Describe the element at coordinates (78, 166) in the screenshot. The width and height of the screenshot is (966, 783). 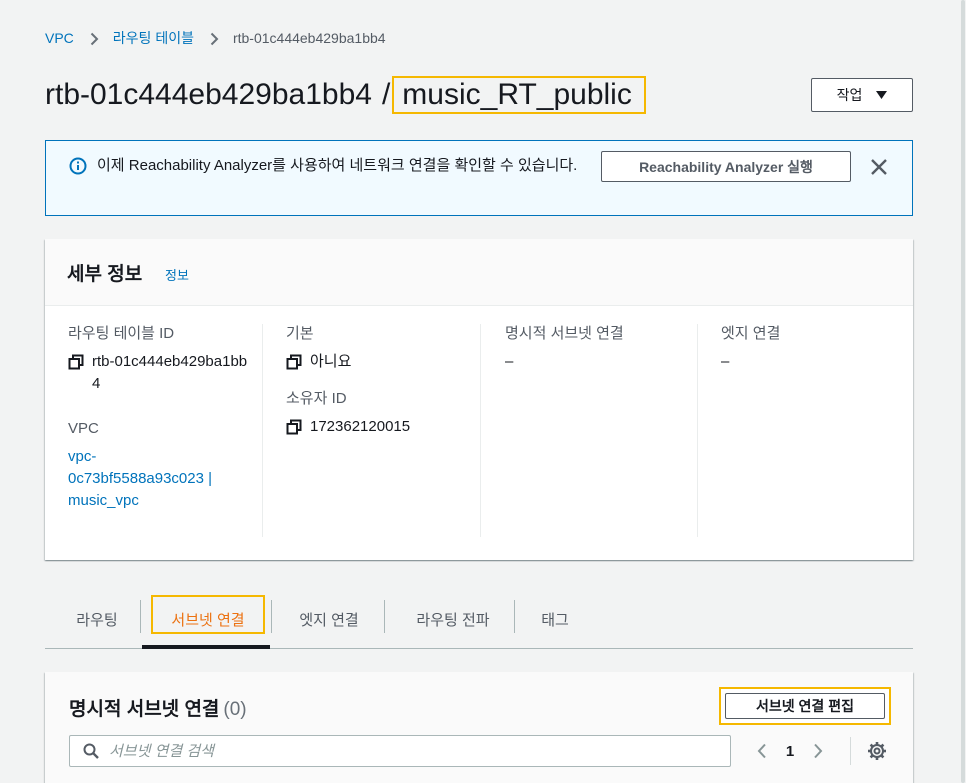
I see `info-icon` at that location.